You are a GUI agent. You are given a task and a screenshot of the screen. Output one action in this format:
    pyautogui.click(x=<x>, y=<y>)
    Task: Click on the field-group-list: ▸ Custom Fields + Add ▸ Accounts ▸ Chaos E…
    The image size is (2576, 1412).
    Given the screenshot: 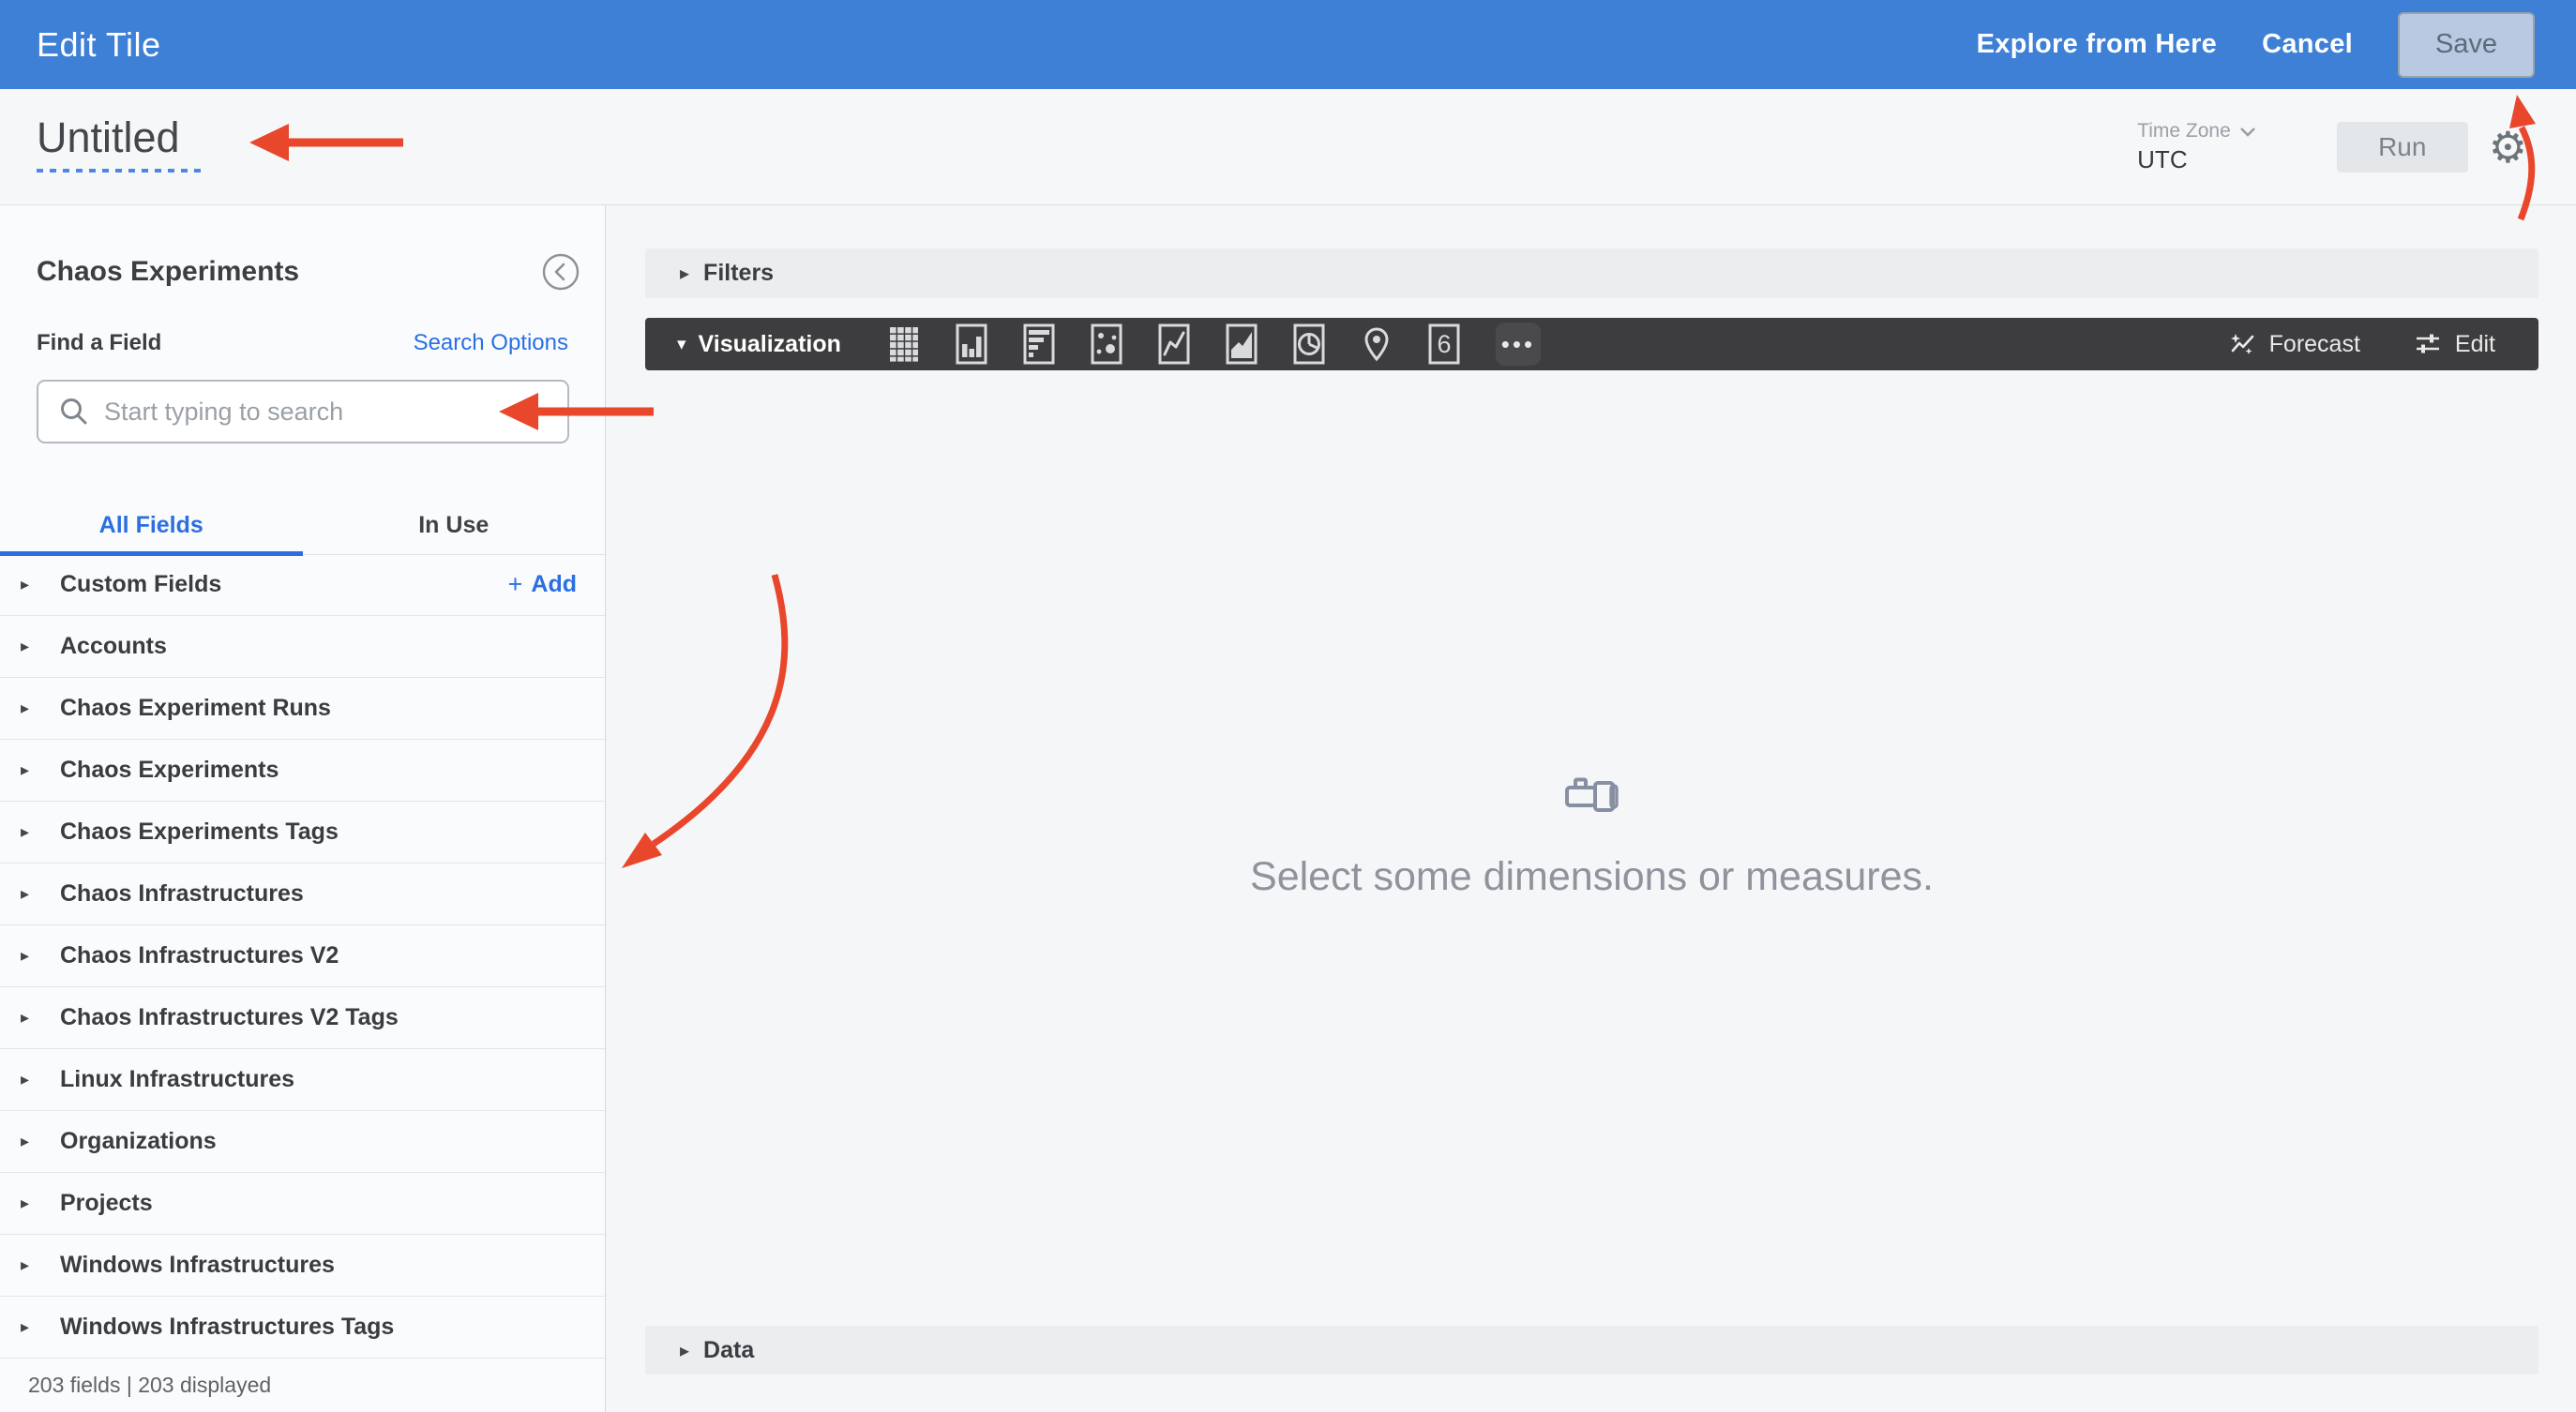 What is the action you would take?
    pyautogui.click(x=302, y=956)
    